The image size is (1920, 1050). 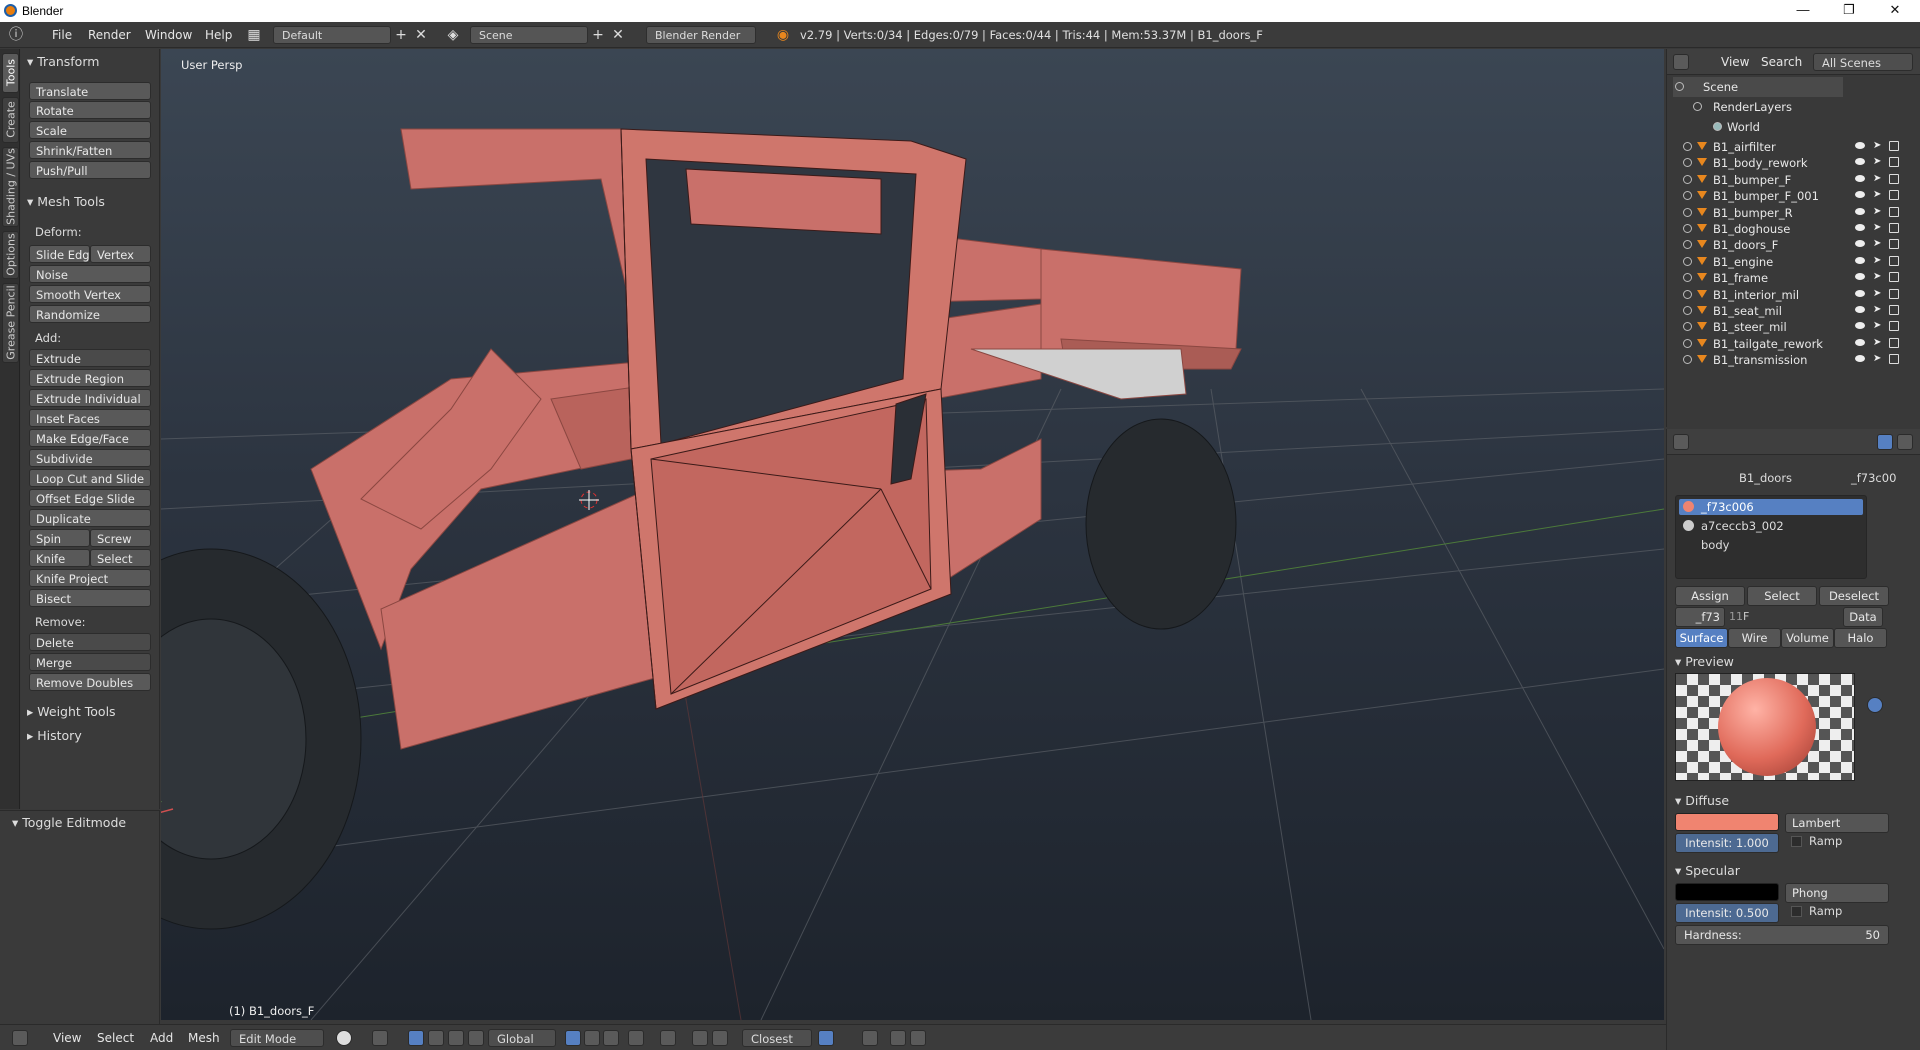 What do you see at coordinates (1796, 841) in the screenshot?
I see `diffuse-ramp-checkbox` at bounding box center [1796, 841].